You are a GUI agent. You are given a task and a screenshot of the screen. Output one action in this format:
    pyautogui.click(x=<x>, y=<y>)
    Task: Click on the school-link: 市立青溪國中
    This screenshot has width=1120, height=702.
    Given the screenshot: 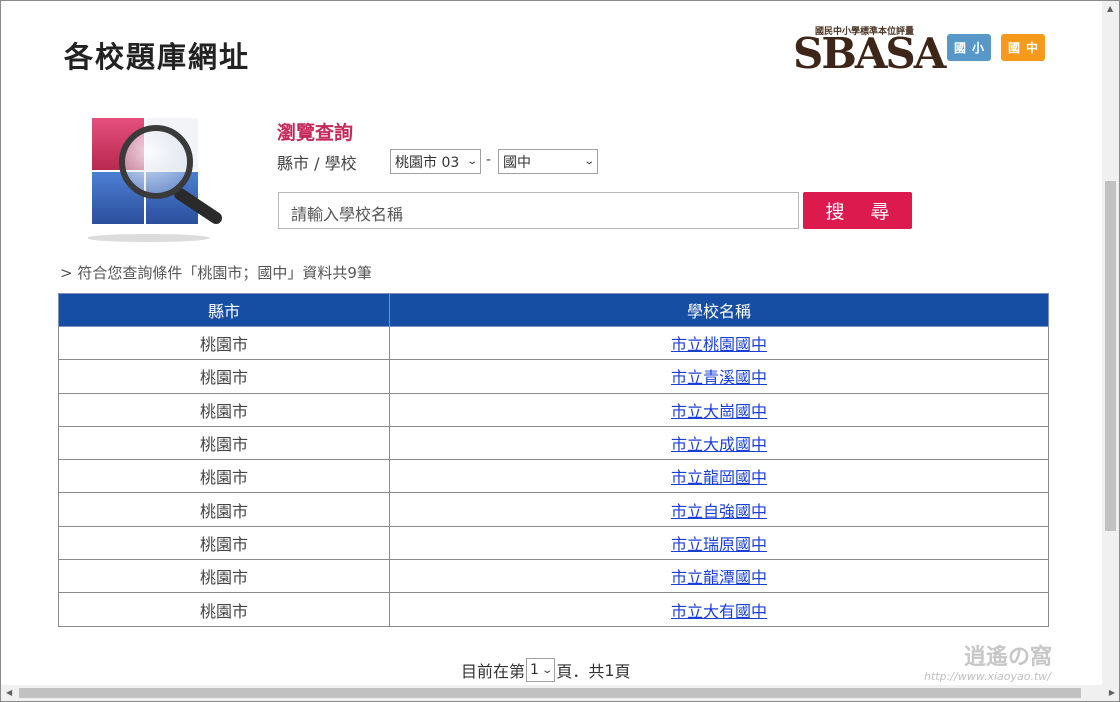 What is the action you would take?
    pyautogui.click(x=719, y=377)
    